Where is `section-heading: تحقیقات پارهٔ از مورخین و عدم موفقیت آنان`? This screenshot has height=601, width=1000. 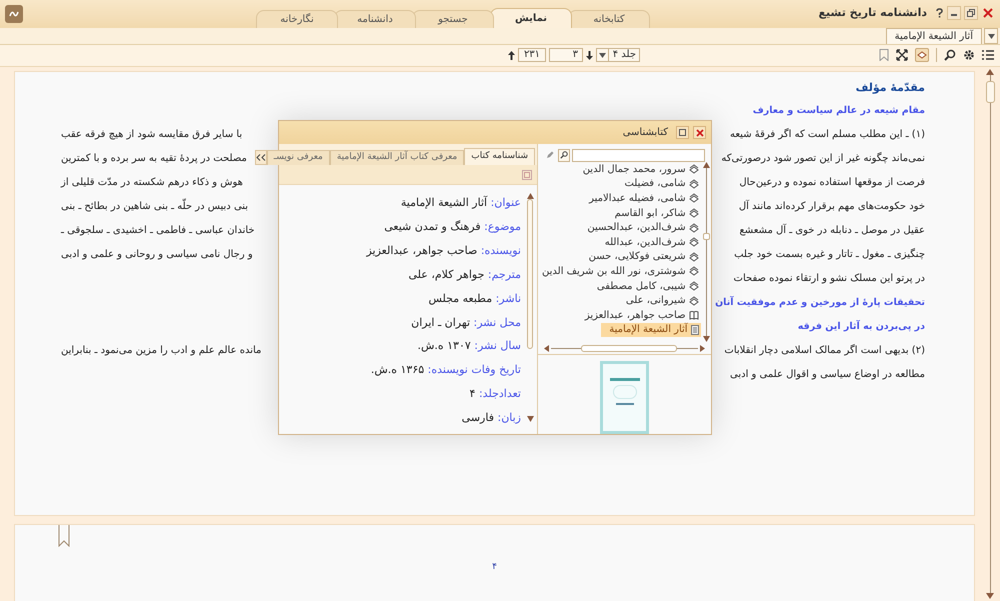
section-heading: تحقیقات پارهٔ از مورخین و عدم موفقیت آنان is located at coordinates (820, 302).